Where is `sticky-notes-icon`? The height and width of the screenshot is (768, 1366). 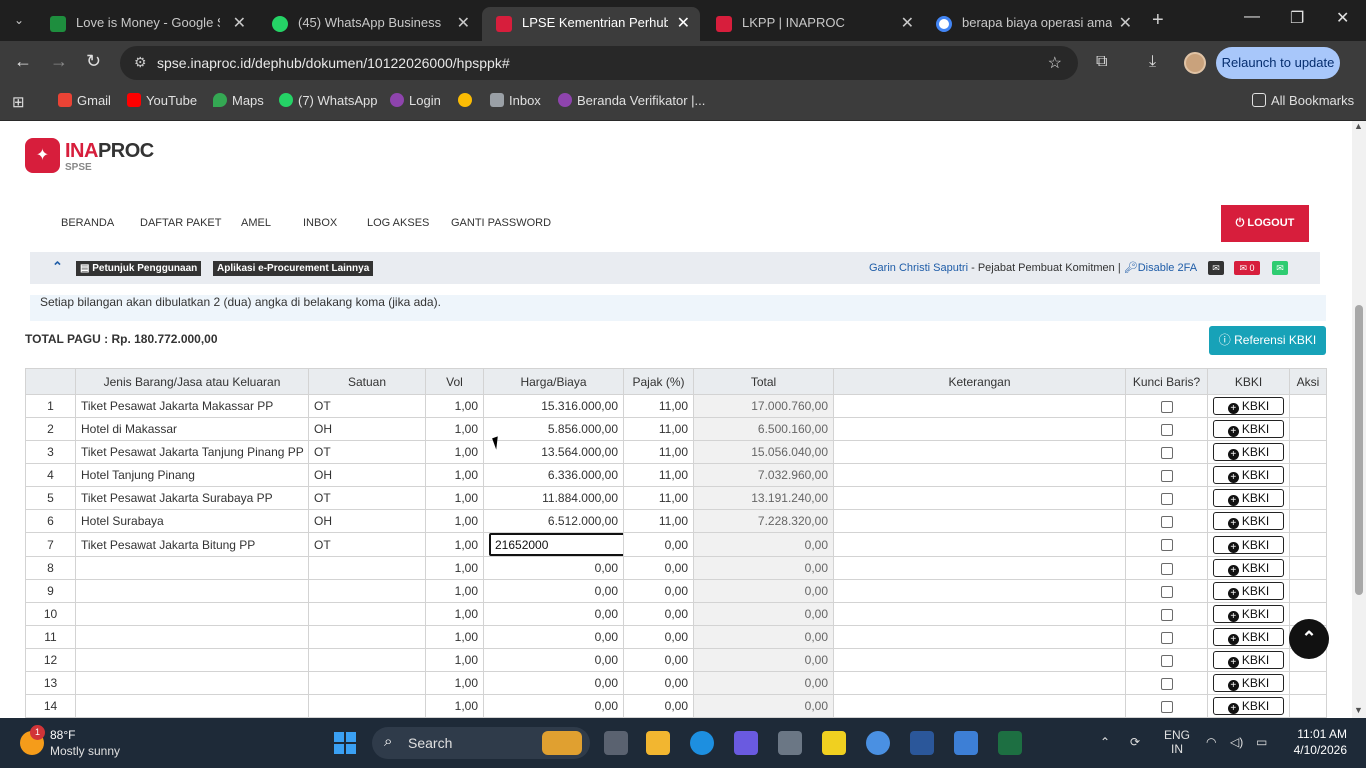 sticky-notes-icon is located at coordinates (834, 743).